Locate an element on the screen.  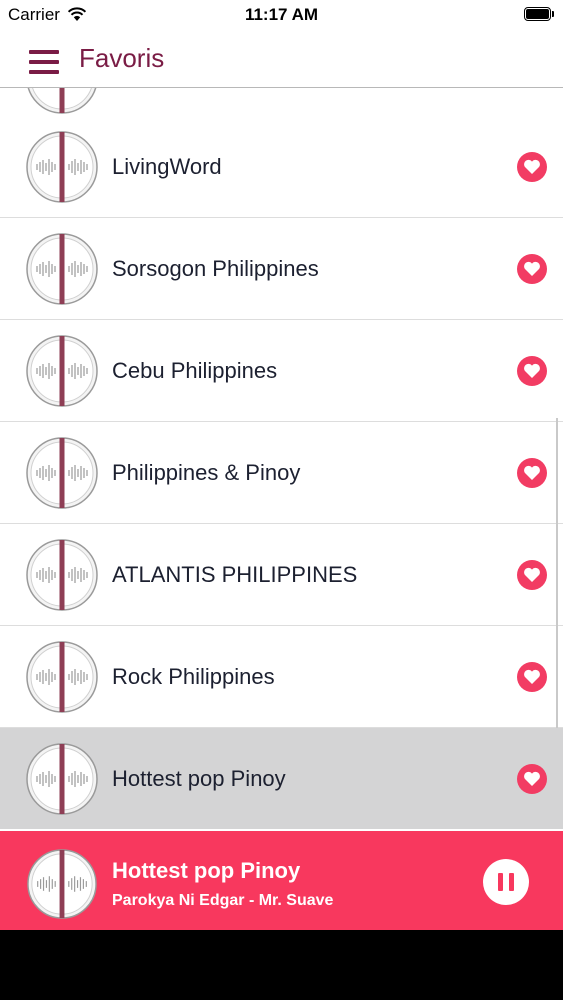
station-row: Cebu Philippines is located at coordinates (281, 371).